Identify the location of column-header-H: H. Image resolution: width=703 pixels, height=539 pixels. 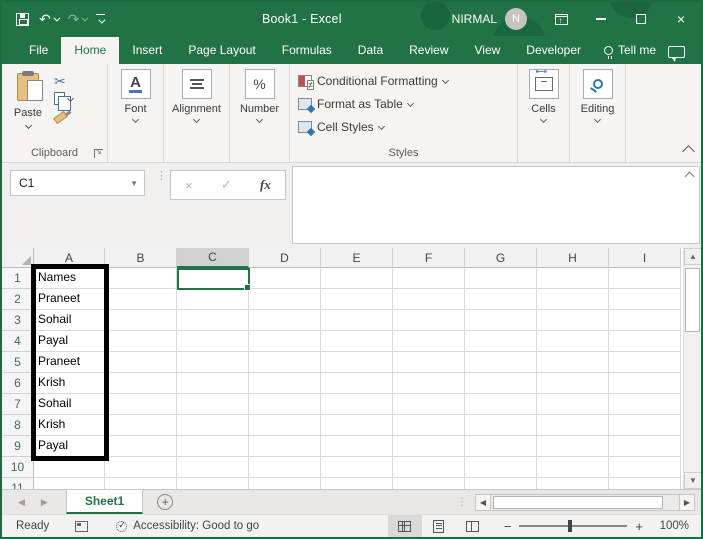
(573, 258).